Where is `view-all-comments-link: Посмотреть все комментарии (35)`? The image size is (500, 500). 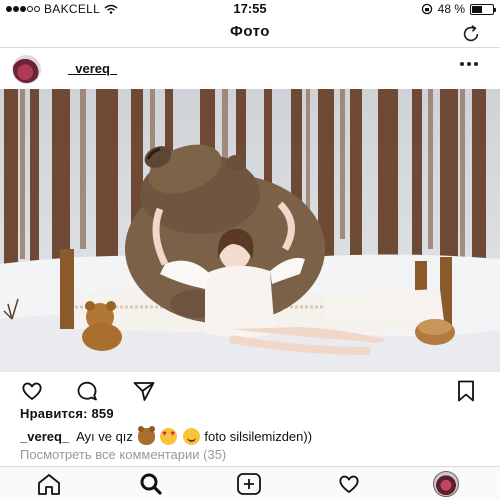 view-all-comments-link: Посмотреть все комментарии (35) is located at coordinates (123, 454).